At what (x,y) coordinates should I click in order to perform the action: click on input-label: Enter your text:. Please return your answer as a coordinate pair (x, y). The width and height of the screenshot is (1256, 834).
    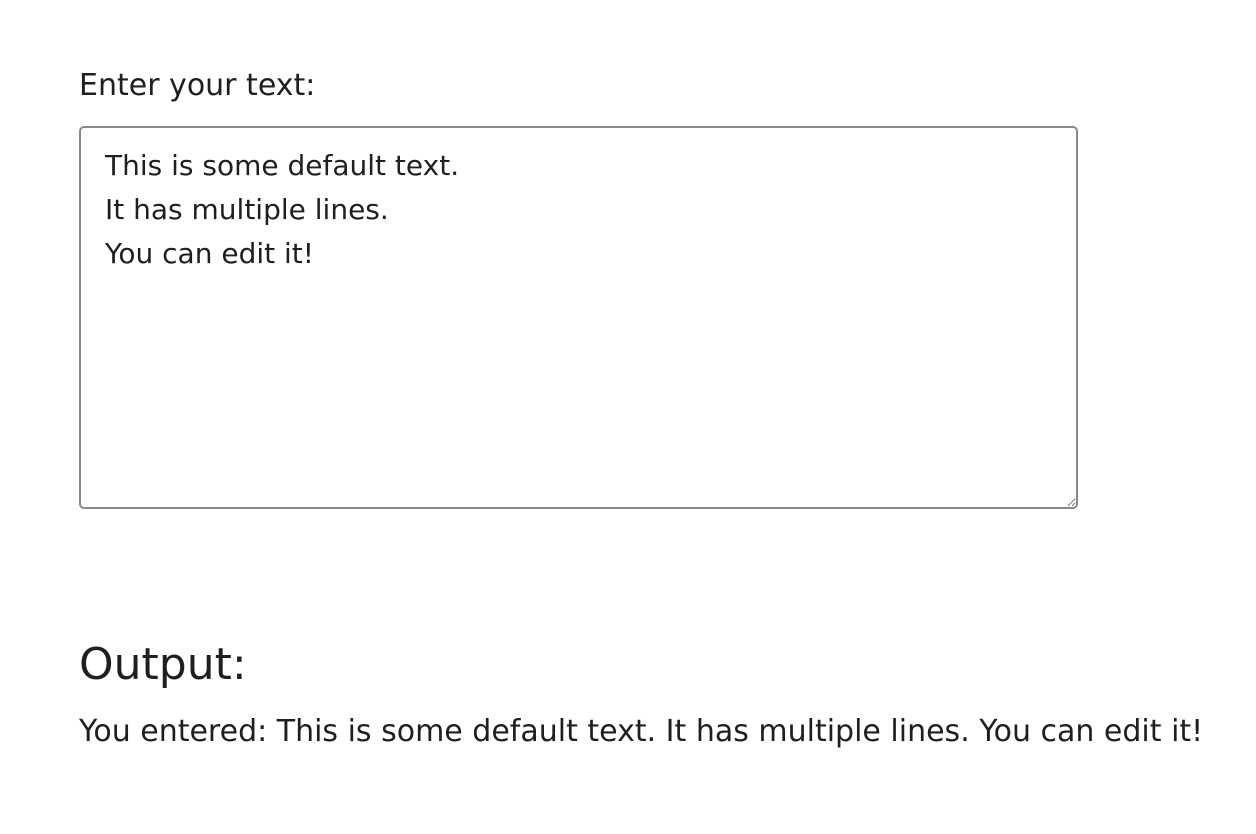
    Looking at the image, I should click on (197, 85).